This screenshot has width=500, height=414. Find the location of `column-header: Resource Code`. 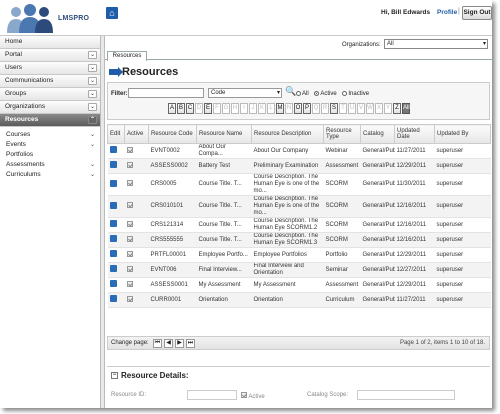

column-header: Resource Code is located at coordinates (172, 134).